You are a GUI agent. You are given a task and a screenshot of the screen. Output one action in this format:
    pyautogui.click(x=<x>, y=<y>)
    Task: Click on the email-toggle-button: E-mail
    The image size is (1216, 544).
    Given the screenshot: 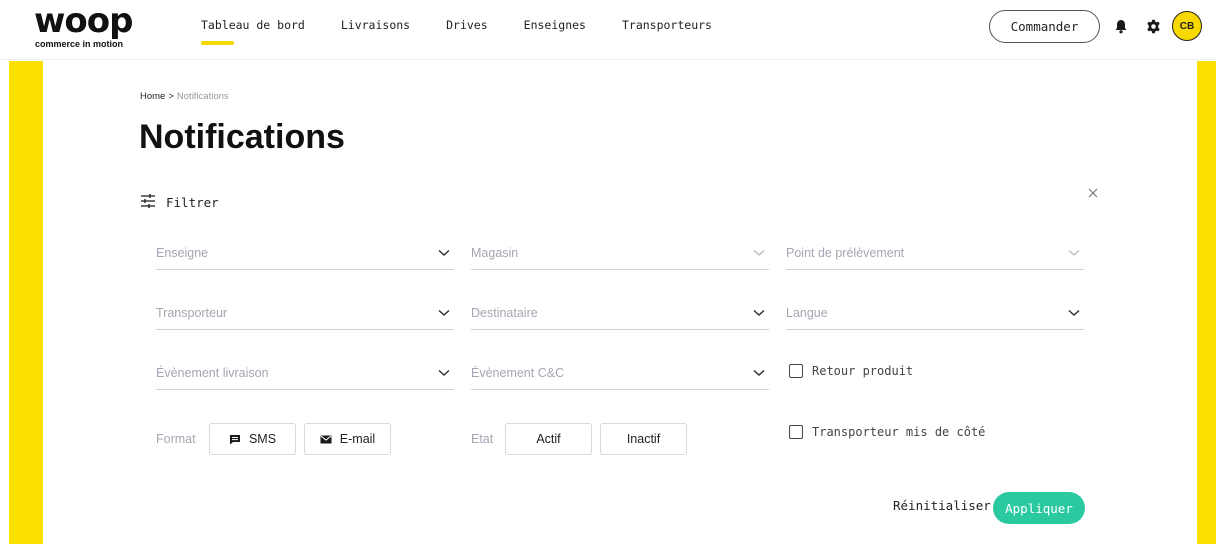 What is the action you would take?
    pyautogui.click(x=347, y=439)
    